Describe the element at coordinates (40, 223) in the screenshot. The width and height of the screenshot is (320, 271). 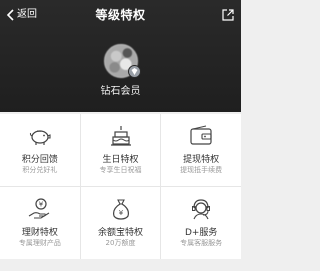
I see `privilege-finance: ¥ 理财特权 专属理财产品` at that location.